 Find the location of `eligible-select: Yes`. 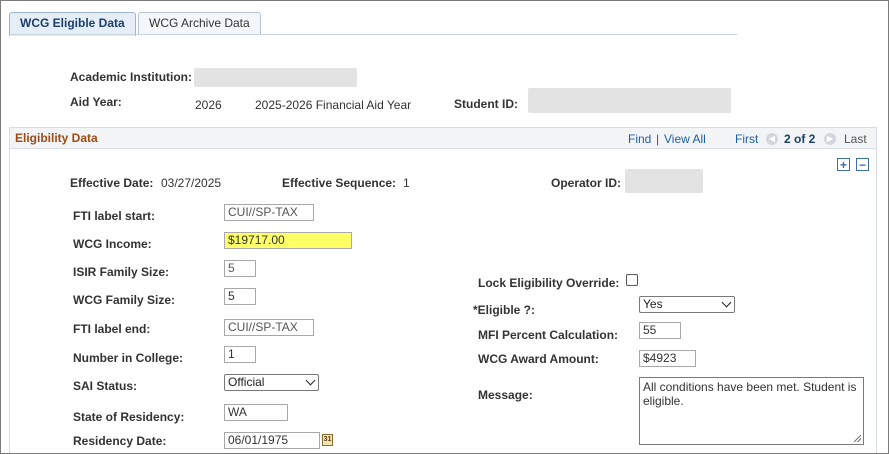

eligible-select: Yes is located at coordinates (687, 304).